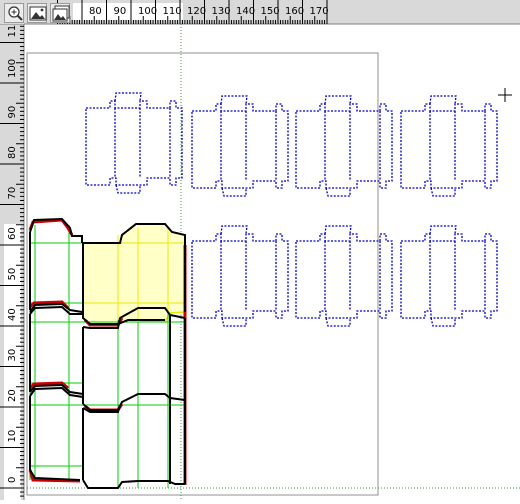  I want to click on ruler-label: 150, so click(270, 11).